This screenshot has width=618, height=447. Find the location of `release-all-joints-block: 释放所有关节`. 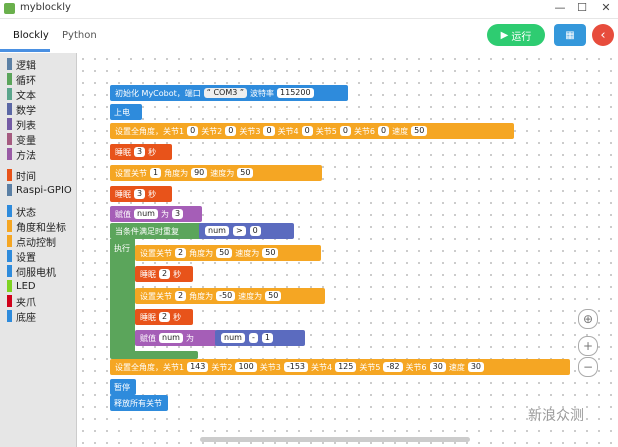

release-all-joints-block: 释放所有关节 is located at coordinates (139, 403).